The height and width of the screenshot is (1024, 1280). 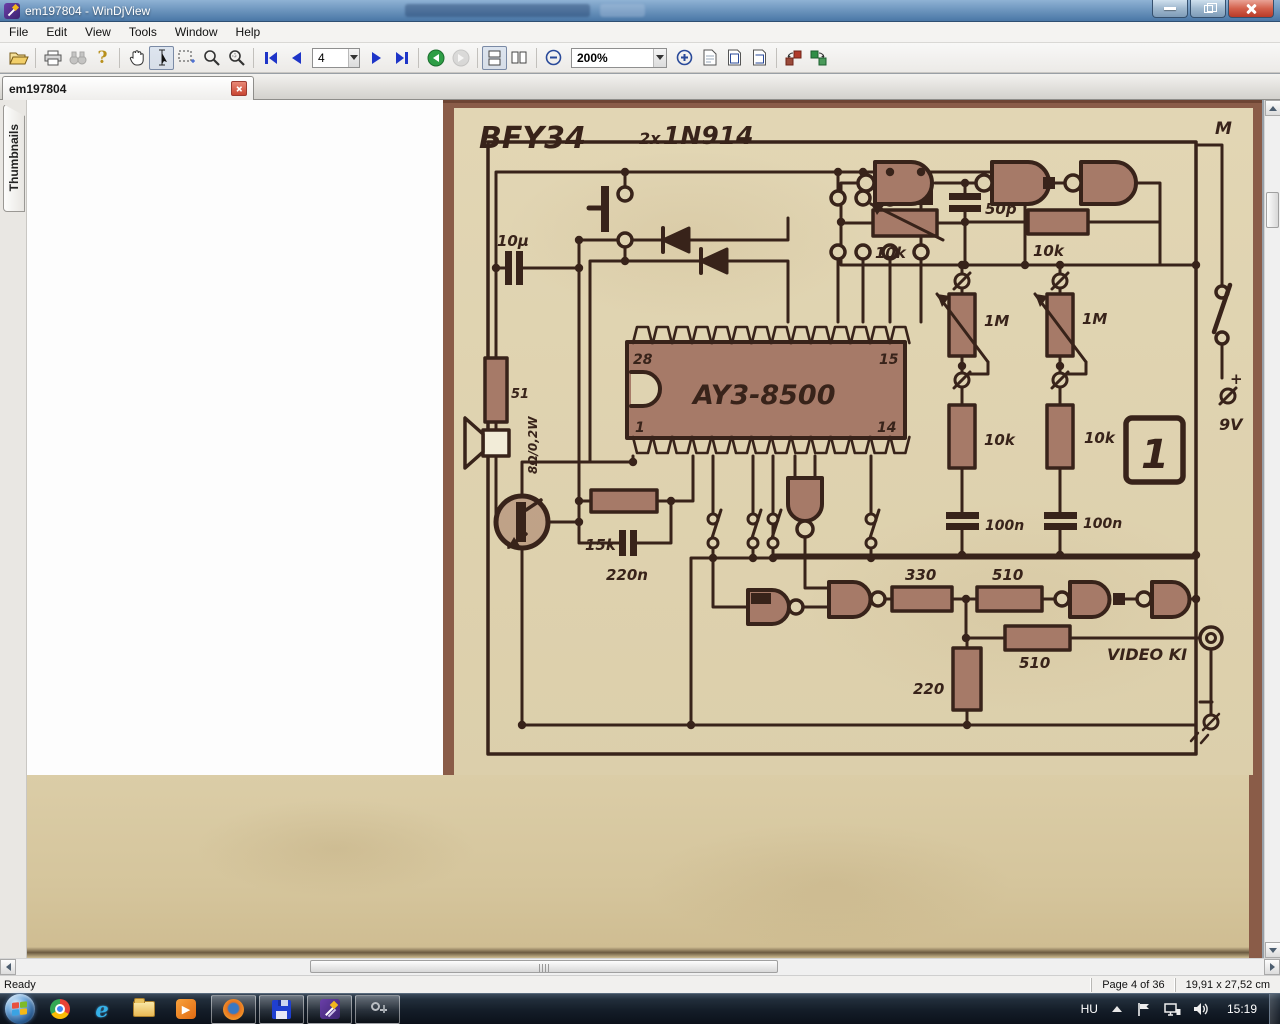 What do you see at coordinates (1172, 1009) in the screenshot?
I see `network-icon` at bounding box center [1172, 1009].